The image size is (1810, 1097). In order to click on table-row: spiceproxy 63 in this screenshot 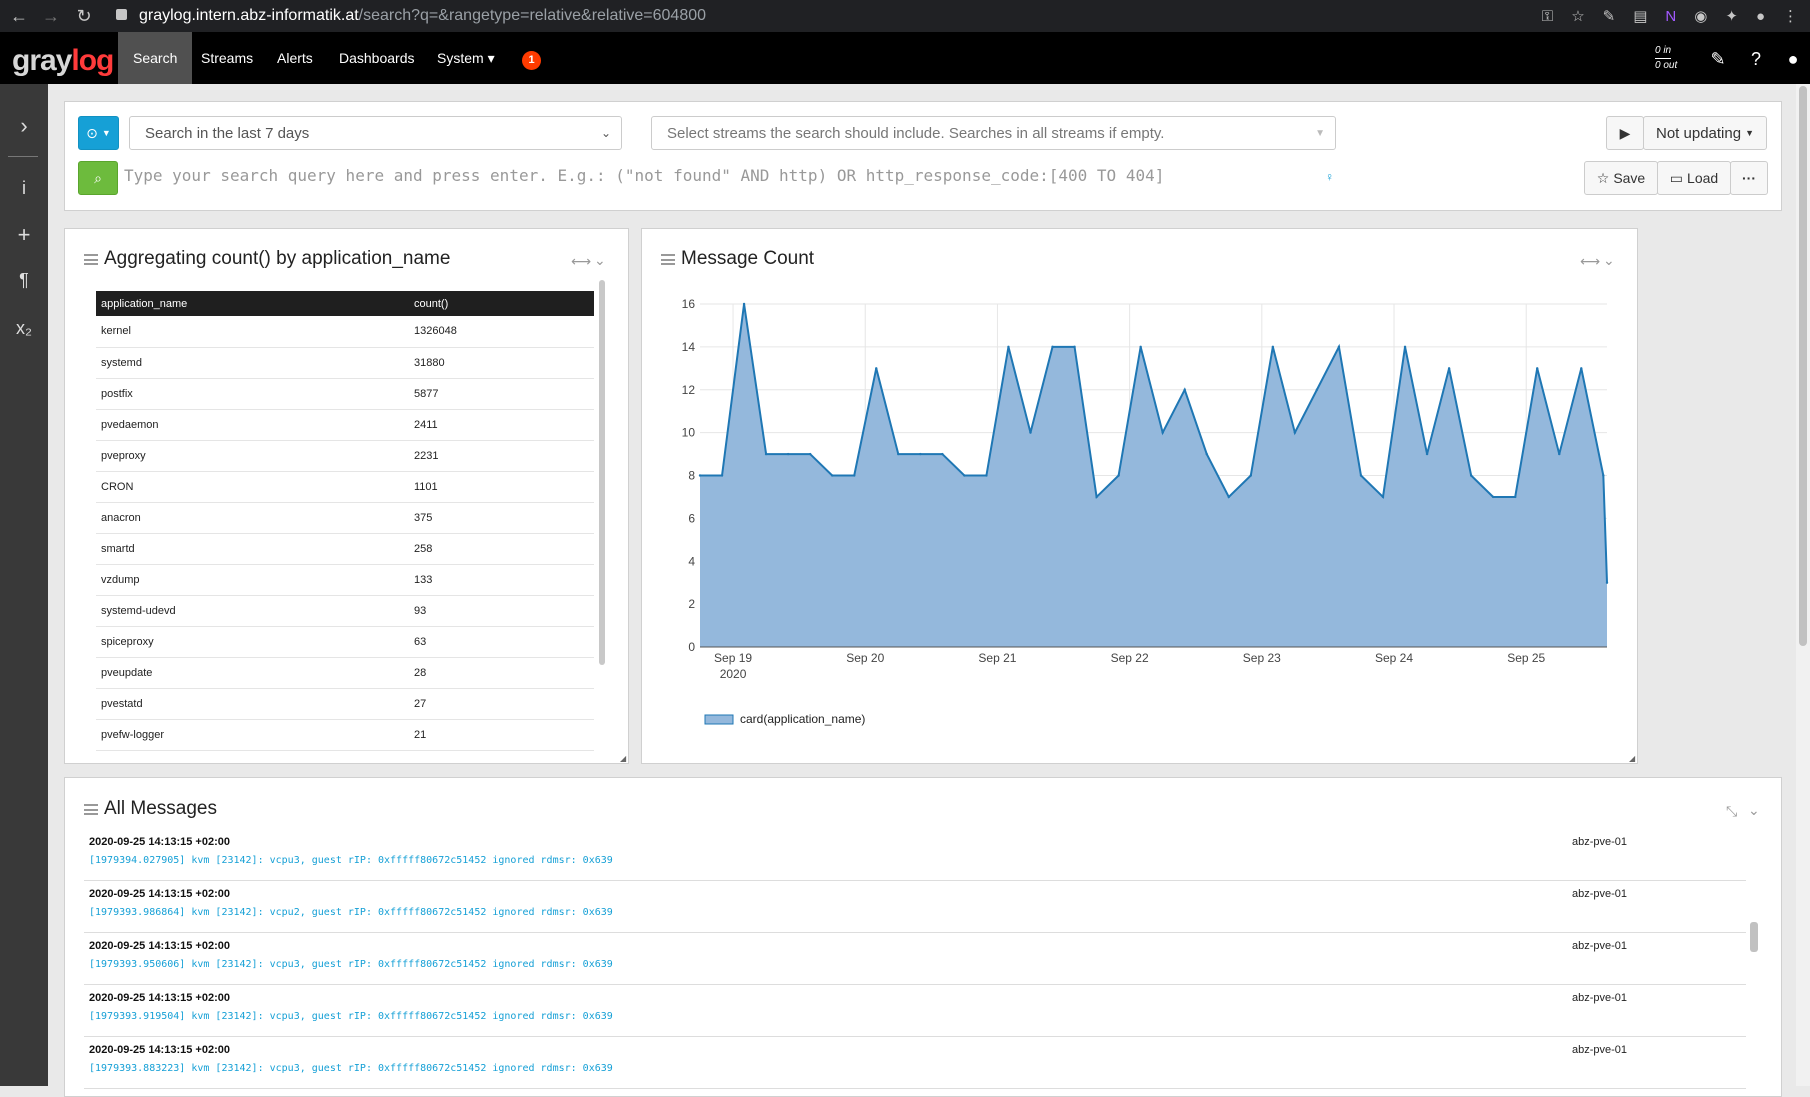, I will do `click(345, 642)`.